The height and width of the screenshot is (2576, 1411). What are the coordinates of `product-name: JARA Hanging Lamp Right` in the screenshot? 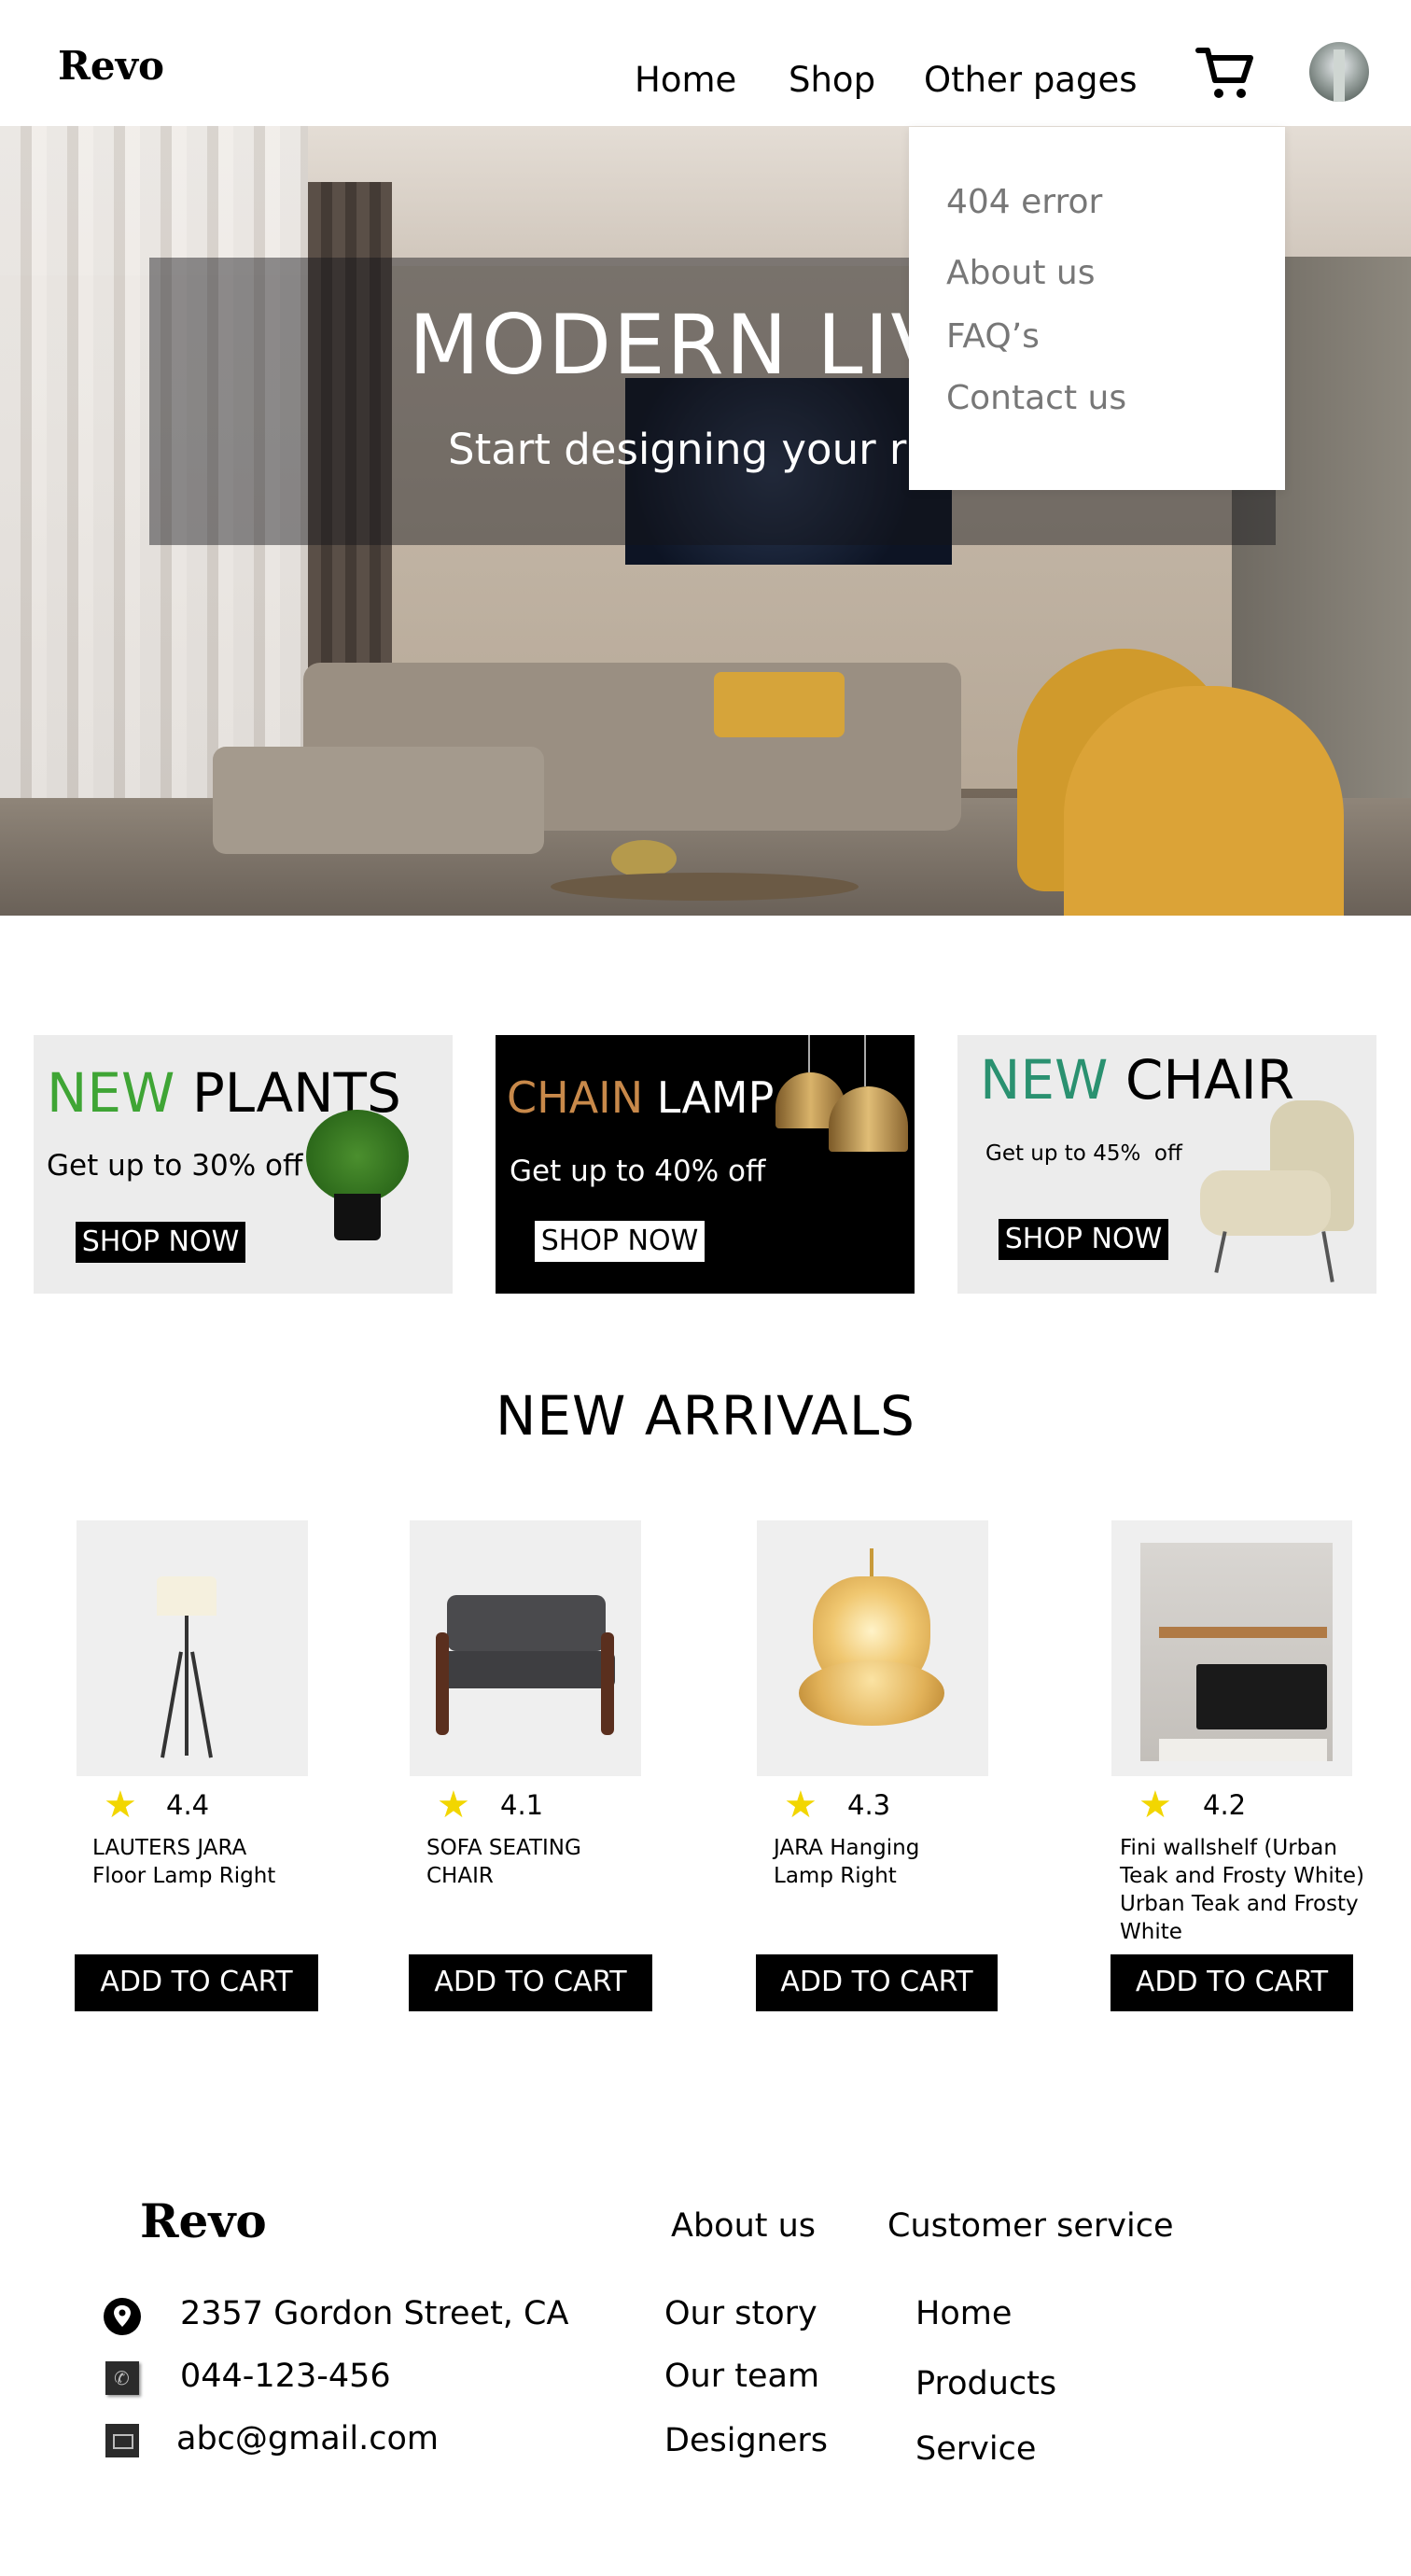 It's located at (847, 1862).